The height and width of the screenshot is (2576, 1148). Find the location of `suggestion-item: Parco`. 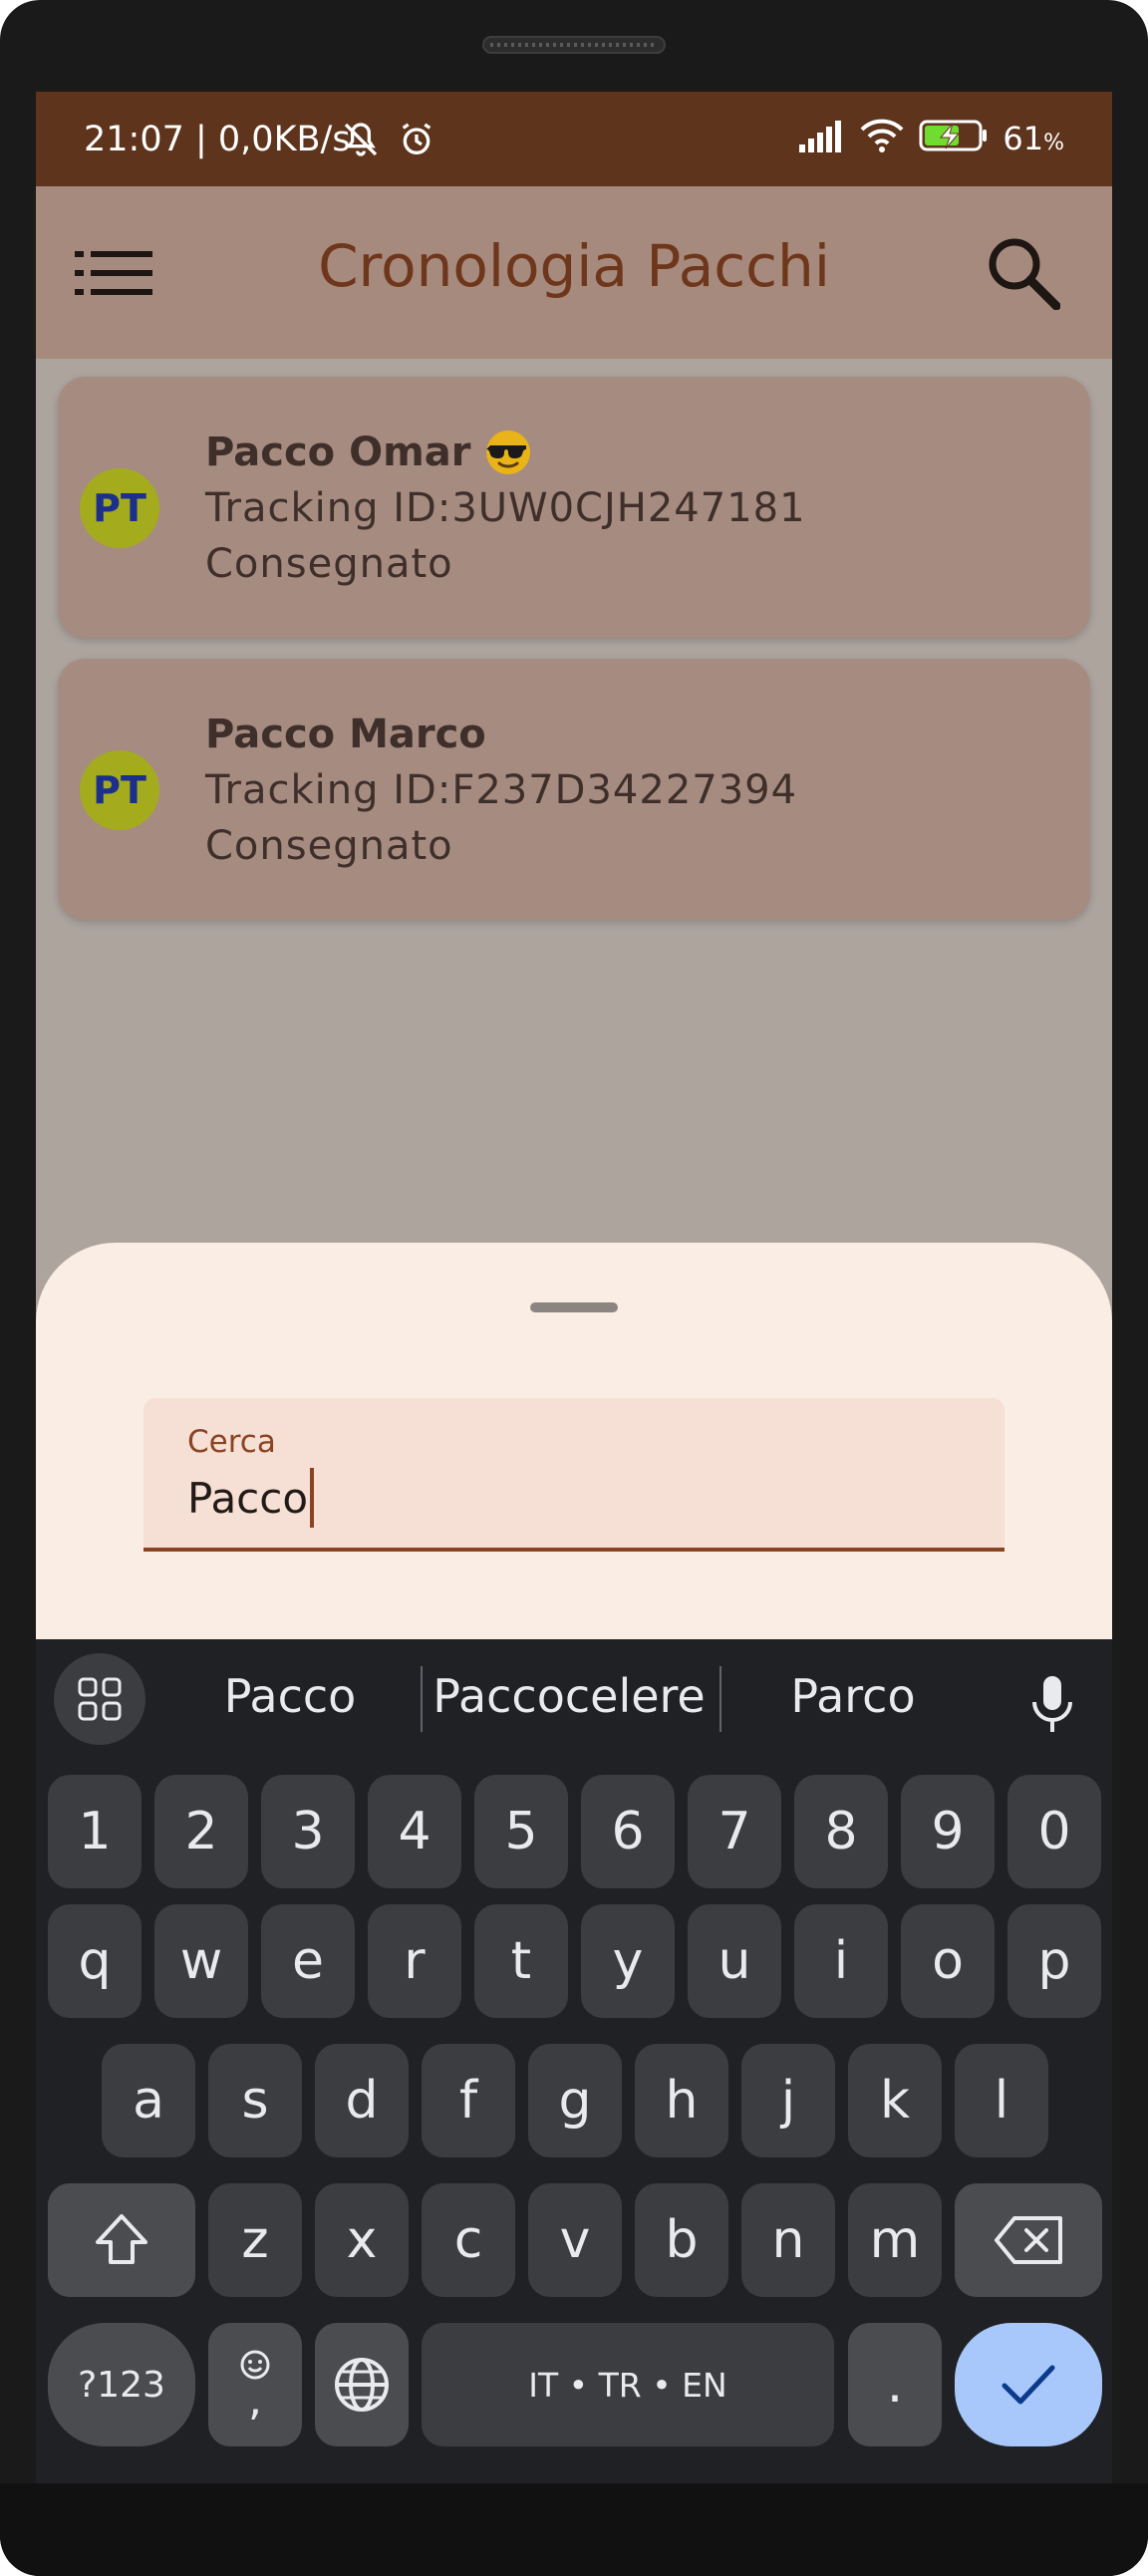

suggestion-item: Parco is located at coordinates (853, 1696).